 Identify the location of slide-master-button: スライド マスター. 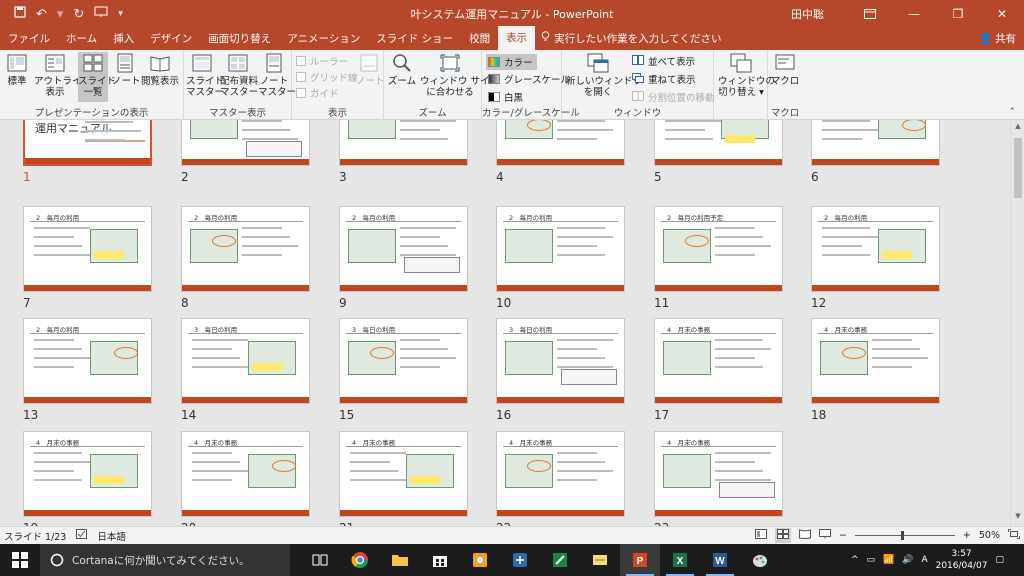
(205, 75).